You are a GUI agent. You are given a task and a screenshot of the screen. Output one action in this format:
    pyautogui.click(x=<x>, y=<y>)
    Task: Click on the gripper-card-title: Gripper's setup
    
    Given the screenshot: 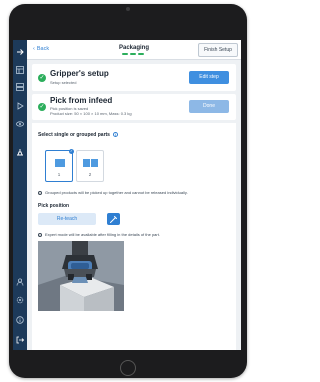 What is the action you would take?
    pyautogui.click(x=79, y=73)
    